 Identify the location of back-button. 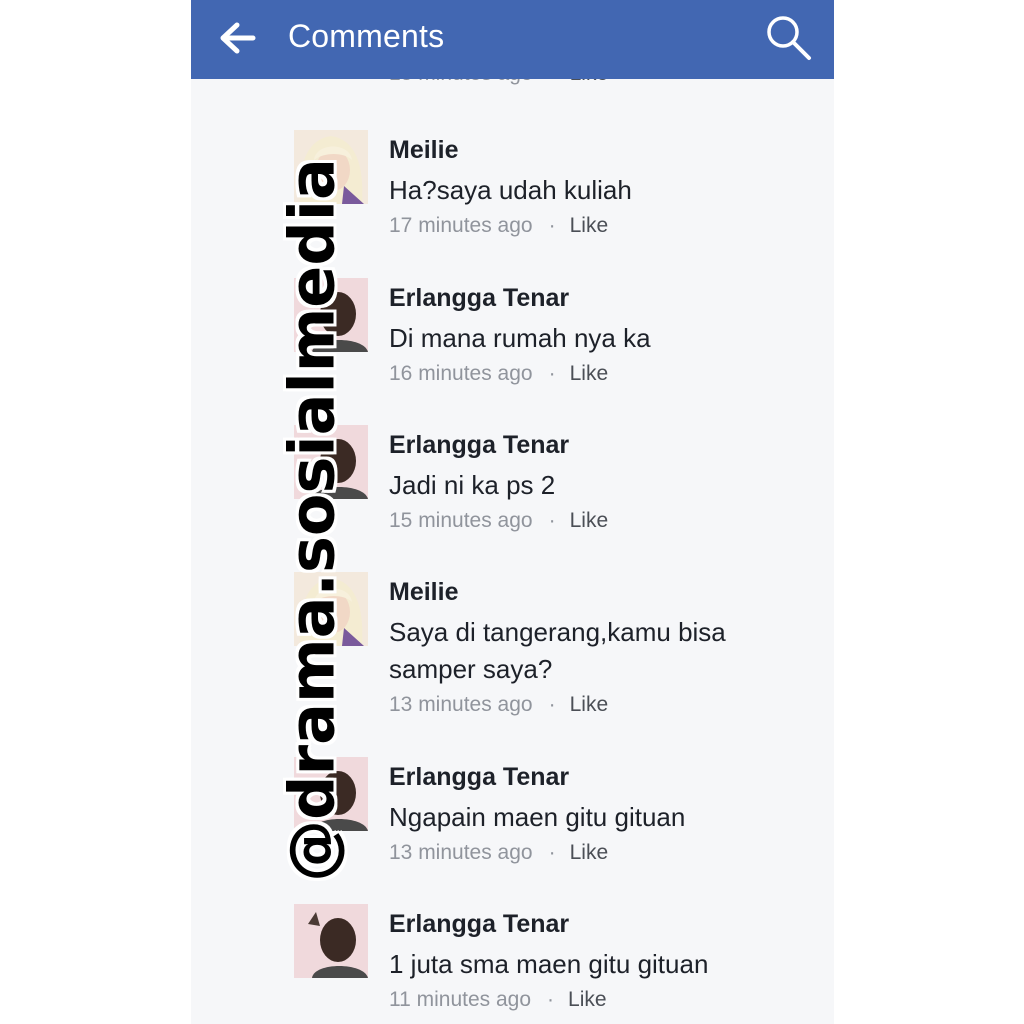
(237, 38).